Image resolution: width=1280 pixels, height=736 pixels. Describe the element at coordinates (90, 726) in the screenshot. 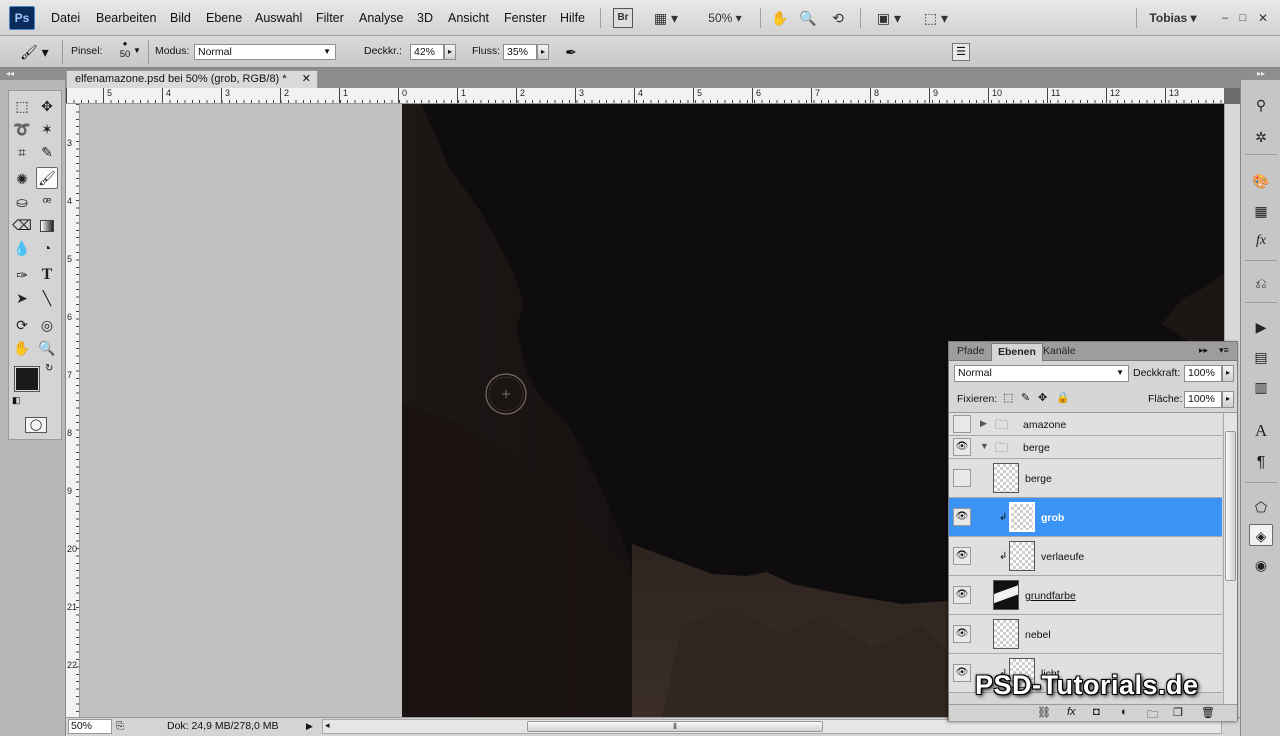

I see `status-zoom-field: 50%` at that location.